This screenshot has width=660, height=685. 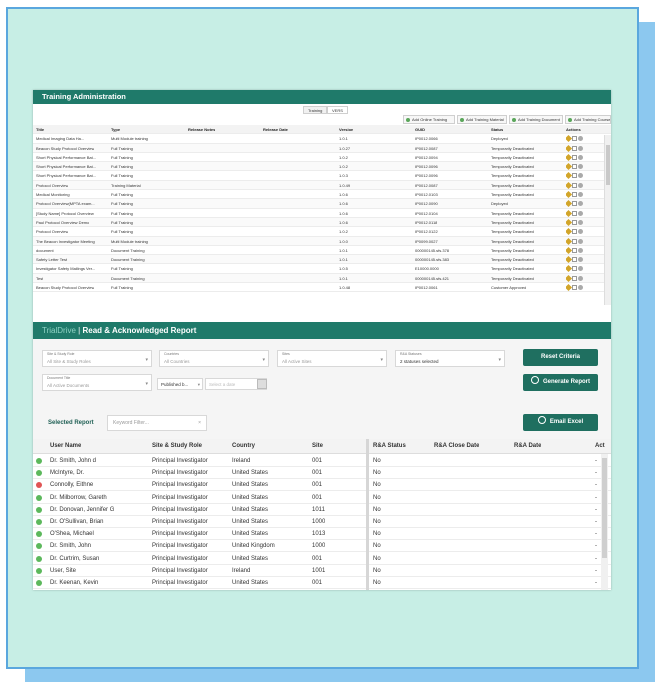 What do you see at coordinates (560, 357) in the screenshot?
I see `reset-criteria-button: Reset Criteria` at bounding box center [560, 357].